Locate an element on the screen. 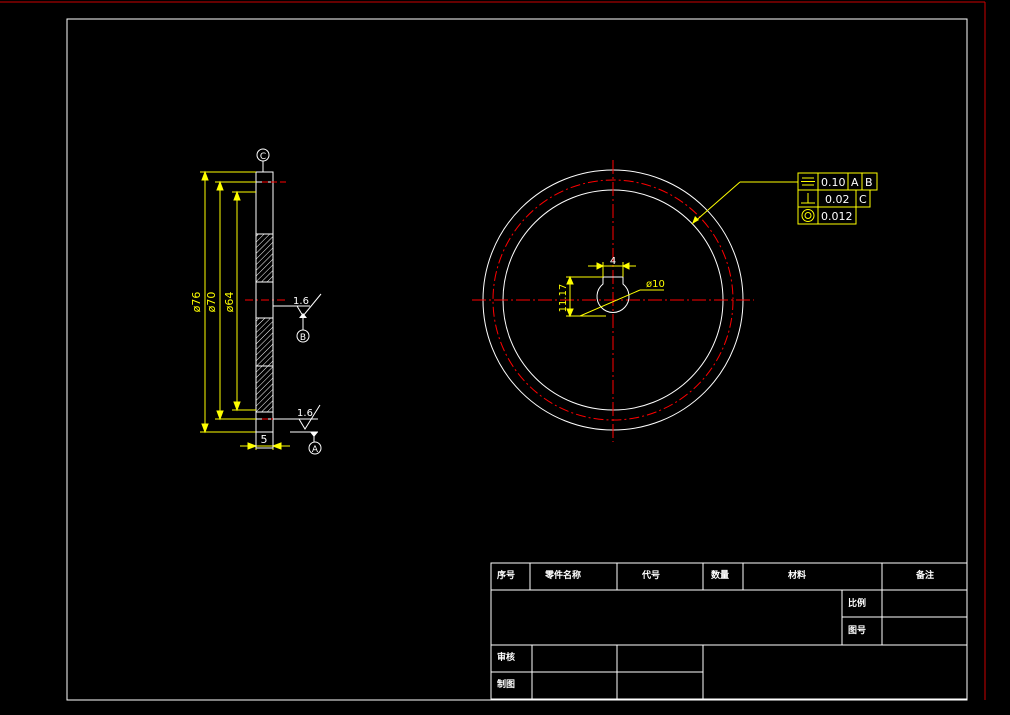  dim-width: 5 is located at coordinates (264, 439).